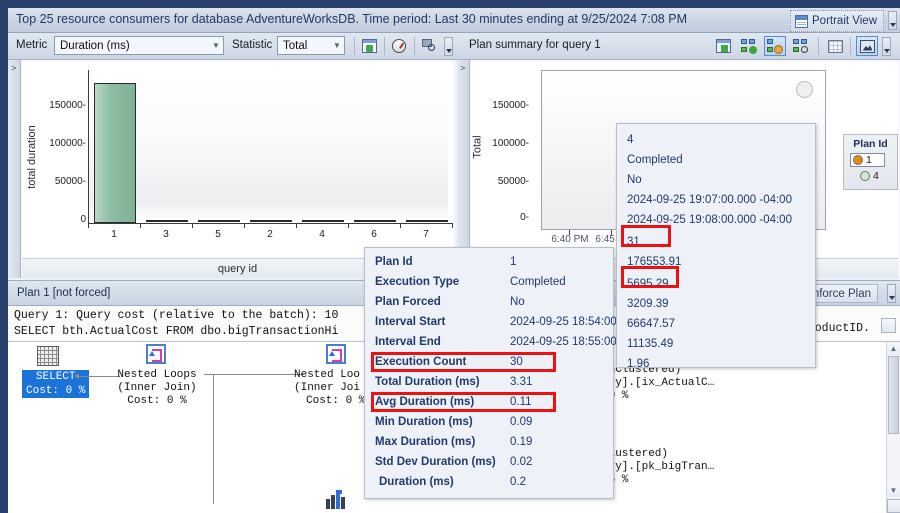 The image size is (900, 513). Describe the element at coordinates (650, 344) in the screenshot. I see `tooltip-value-row: 11135.49` at that location.